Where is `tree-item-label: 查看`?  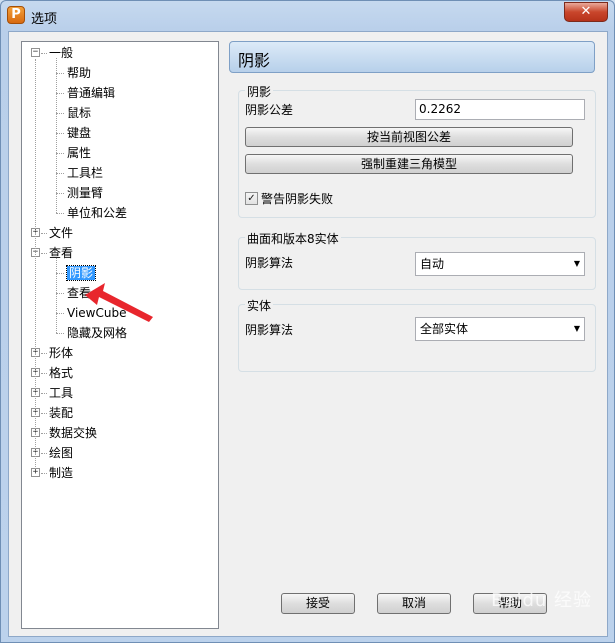 tree-item-label: 查看 is located at coordinates (61, 253).